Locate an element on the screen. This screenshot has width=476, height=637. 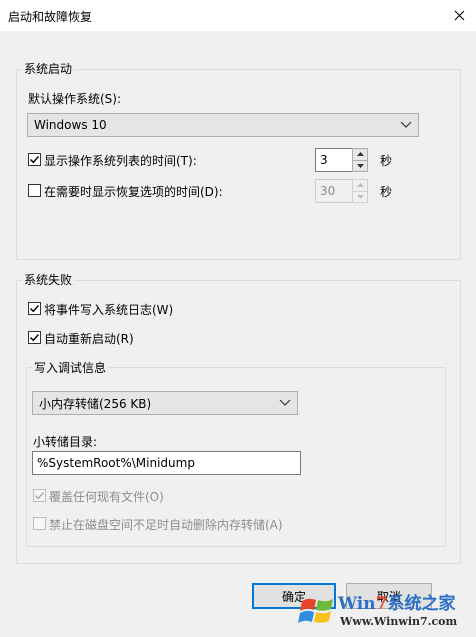
watermark-url: Www.Winwin7.com is located at coordinates (399, 621).